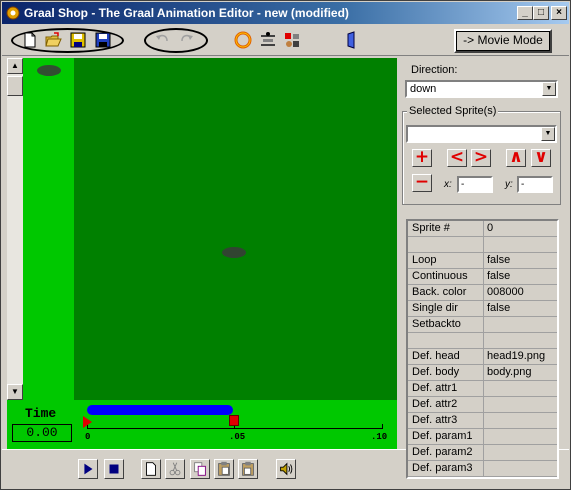 This screenshot has width=571, height=490. Describe the element at coordinates (503, 41) in the screenshot. I see `movie-mode-button: -> Movie Mode` at that location.